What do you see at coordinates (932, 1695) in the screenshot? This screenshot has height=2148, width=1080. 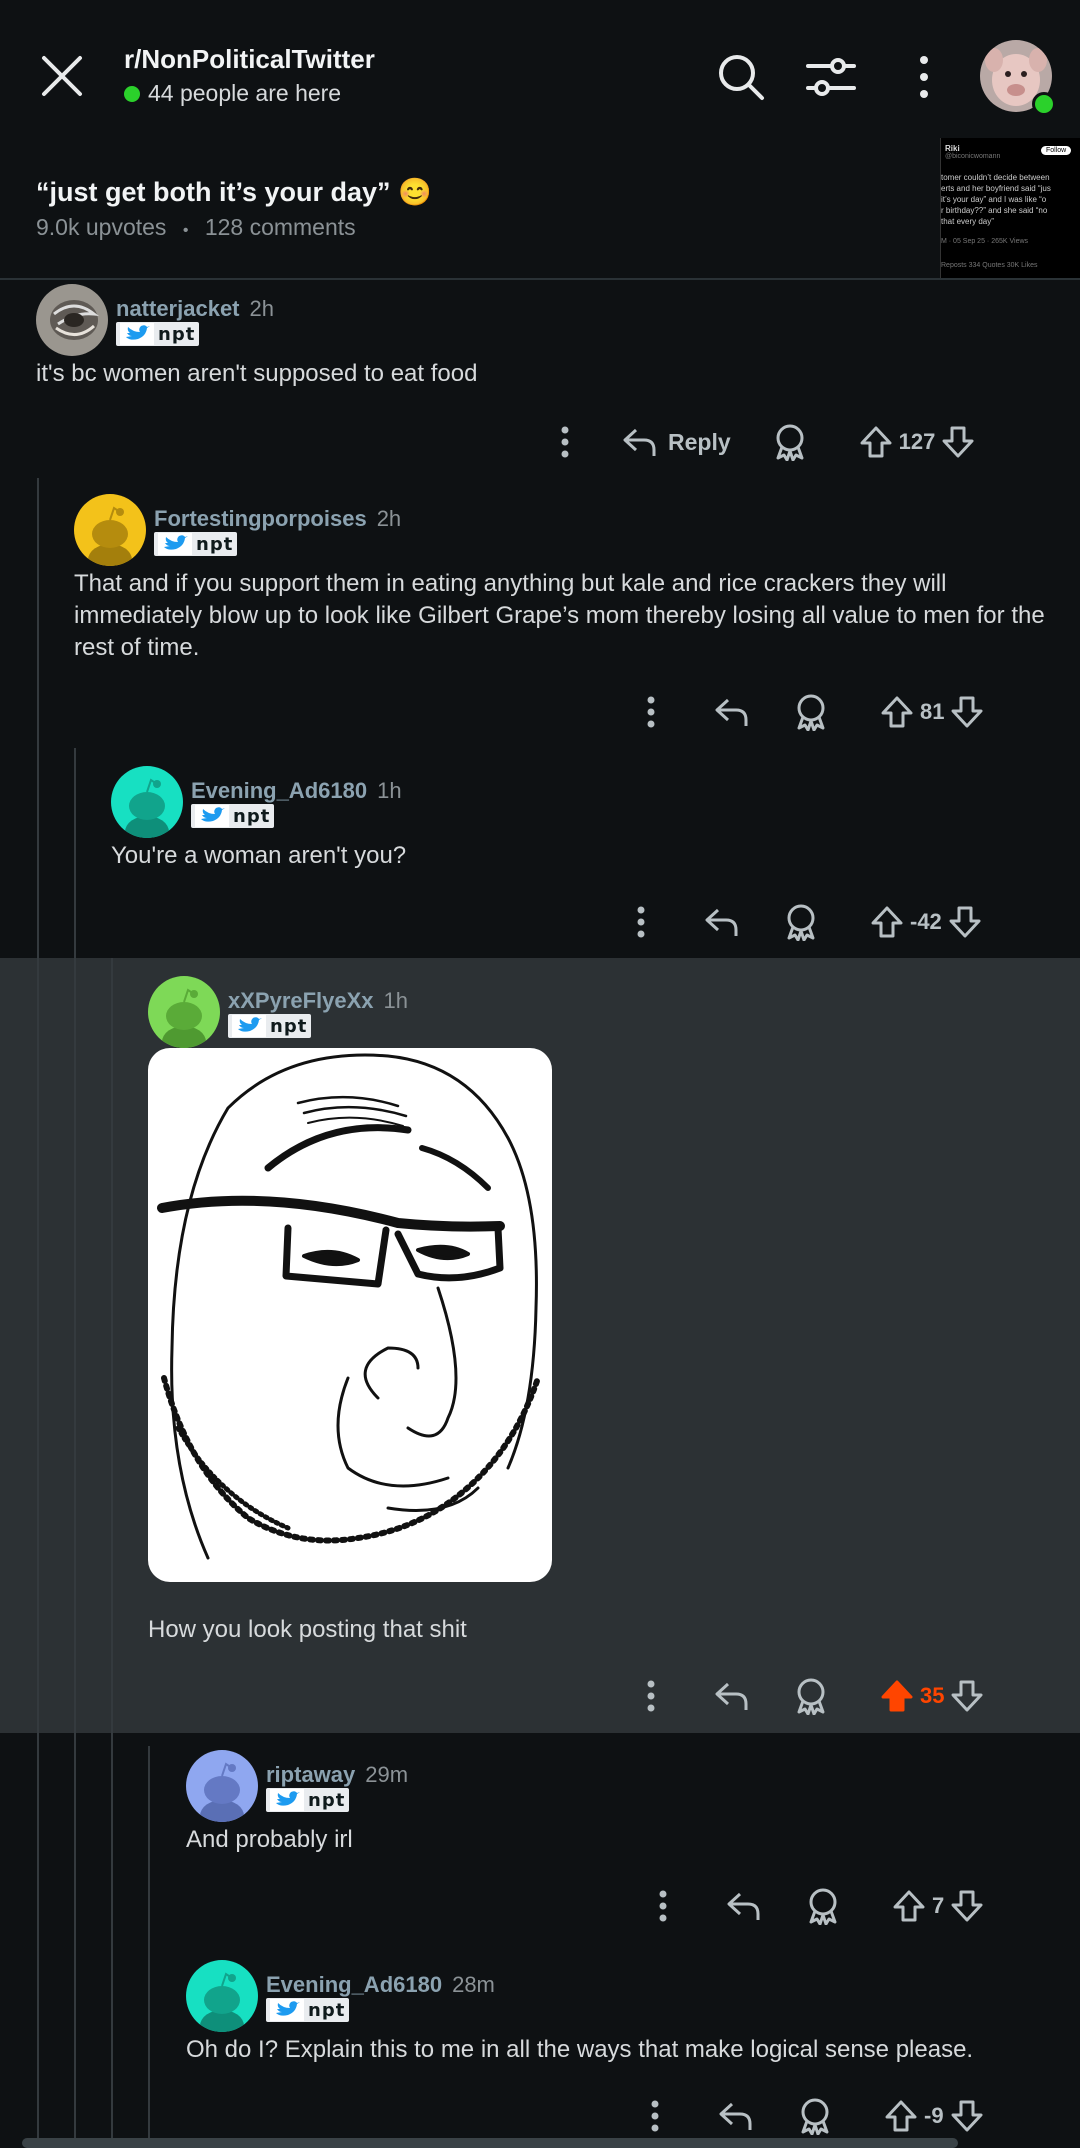 I see `vote-count: 35` at bounding box center [932, 1695].